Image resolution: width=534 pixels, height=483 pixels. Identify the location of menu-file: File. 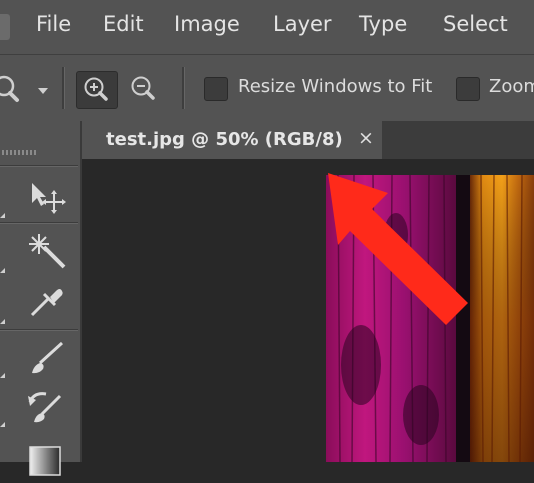
(53, 24).